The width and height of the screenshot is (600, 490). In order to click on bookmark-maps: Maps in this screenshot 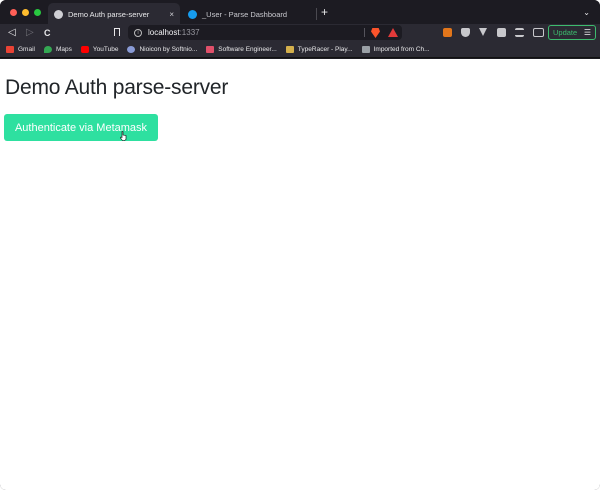, I will do `click(57, 49)`.